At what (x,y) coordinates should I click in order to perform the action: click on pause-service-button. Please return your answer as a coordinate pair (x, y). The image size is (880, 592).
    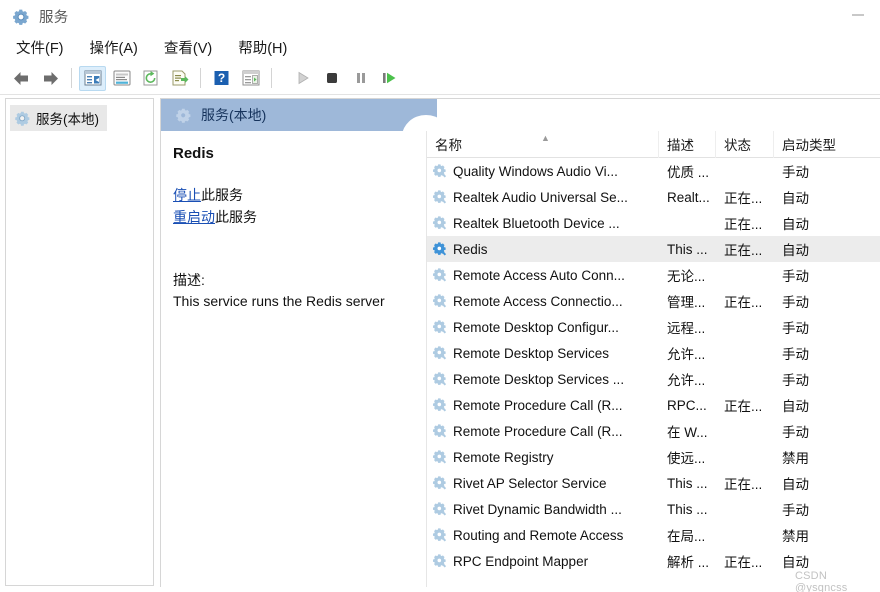
    Looking at the image, I should click on (360, 78).